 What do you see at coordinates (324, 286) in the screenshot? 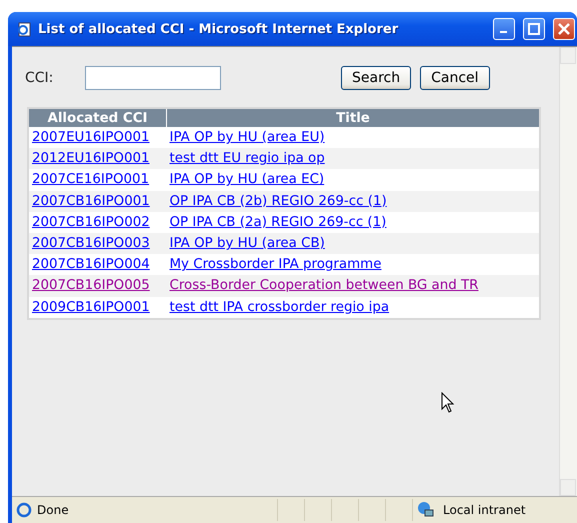
I see `title-link: Cross-Border Cooperation between BG and TR` at bounding box center [324, 286].